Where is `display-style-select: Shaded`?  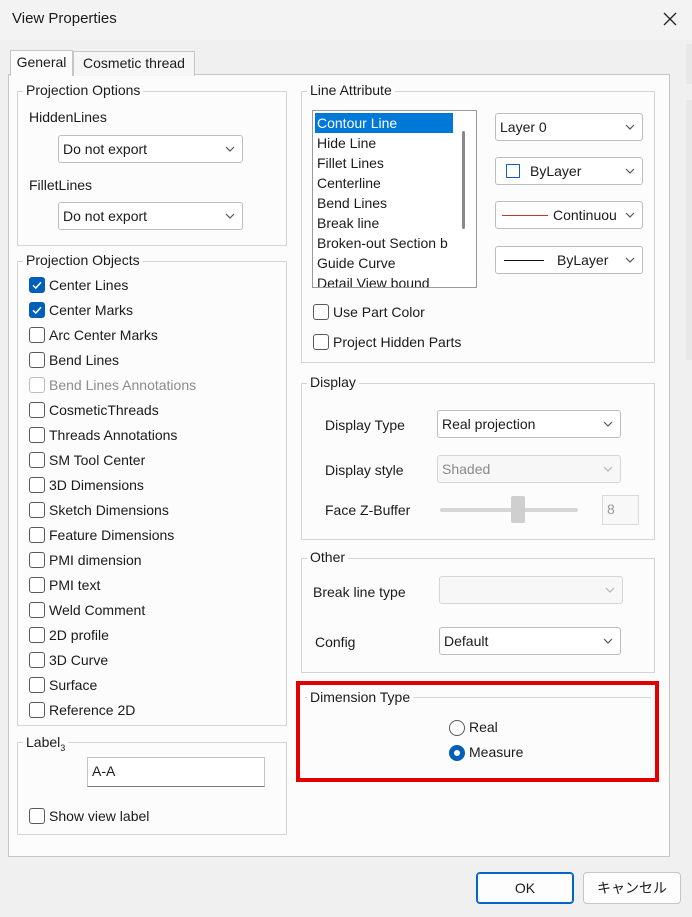
display-style-select: Shaded is located at coordinates (529, 469).